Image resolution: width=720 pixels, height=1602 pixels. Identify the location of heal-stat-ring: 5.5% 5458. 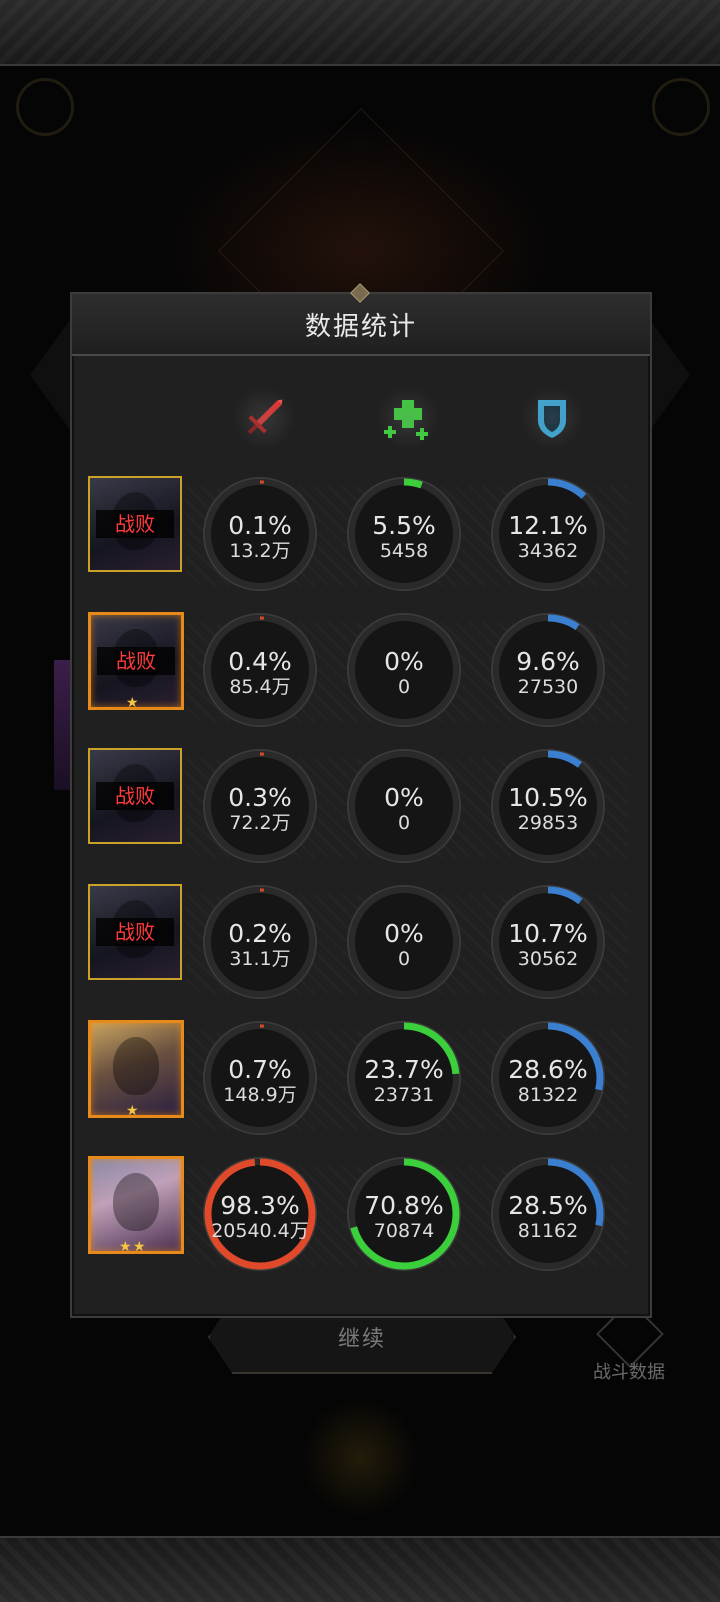
(404, 534).